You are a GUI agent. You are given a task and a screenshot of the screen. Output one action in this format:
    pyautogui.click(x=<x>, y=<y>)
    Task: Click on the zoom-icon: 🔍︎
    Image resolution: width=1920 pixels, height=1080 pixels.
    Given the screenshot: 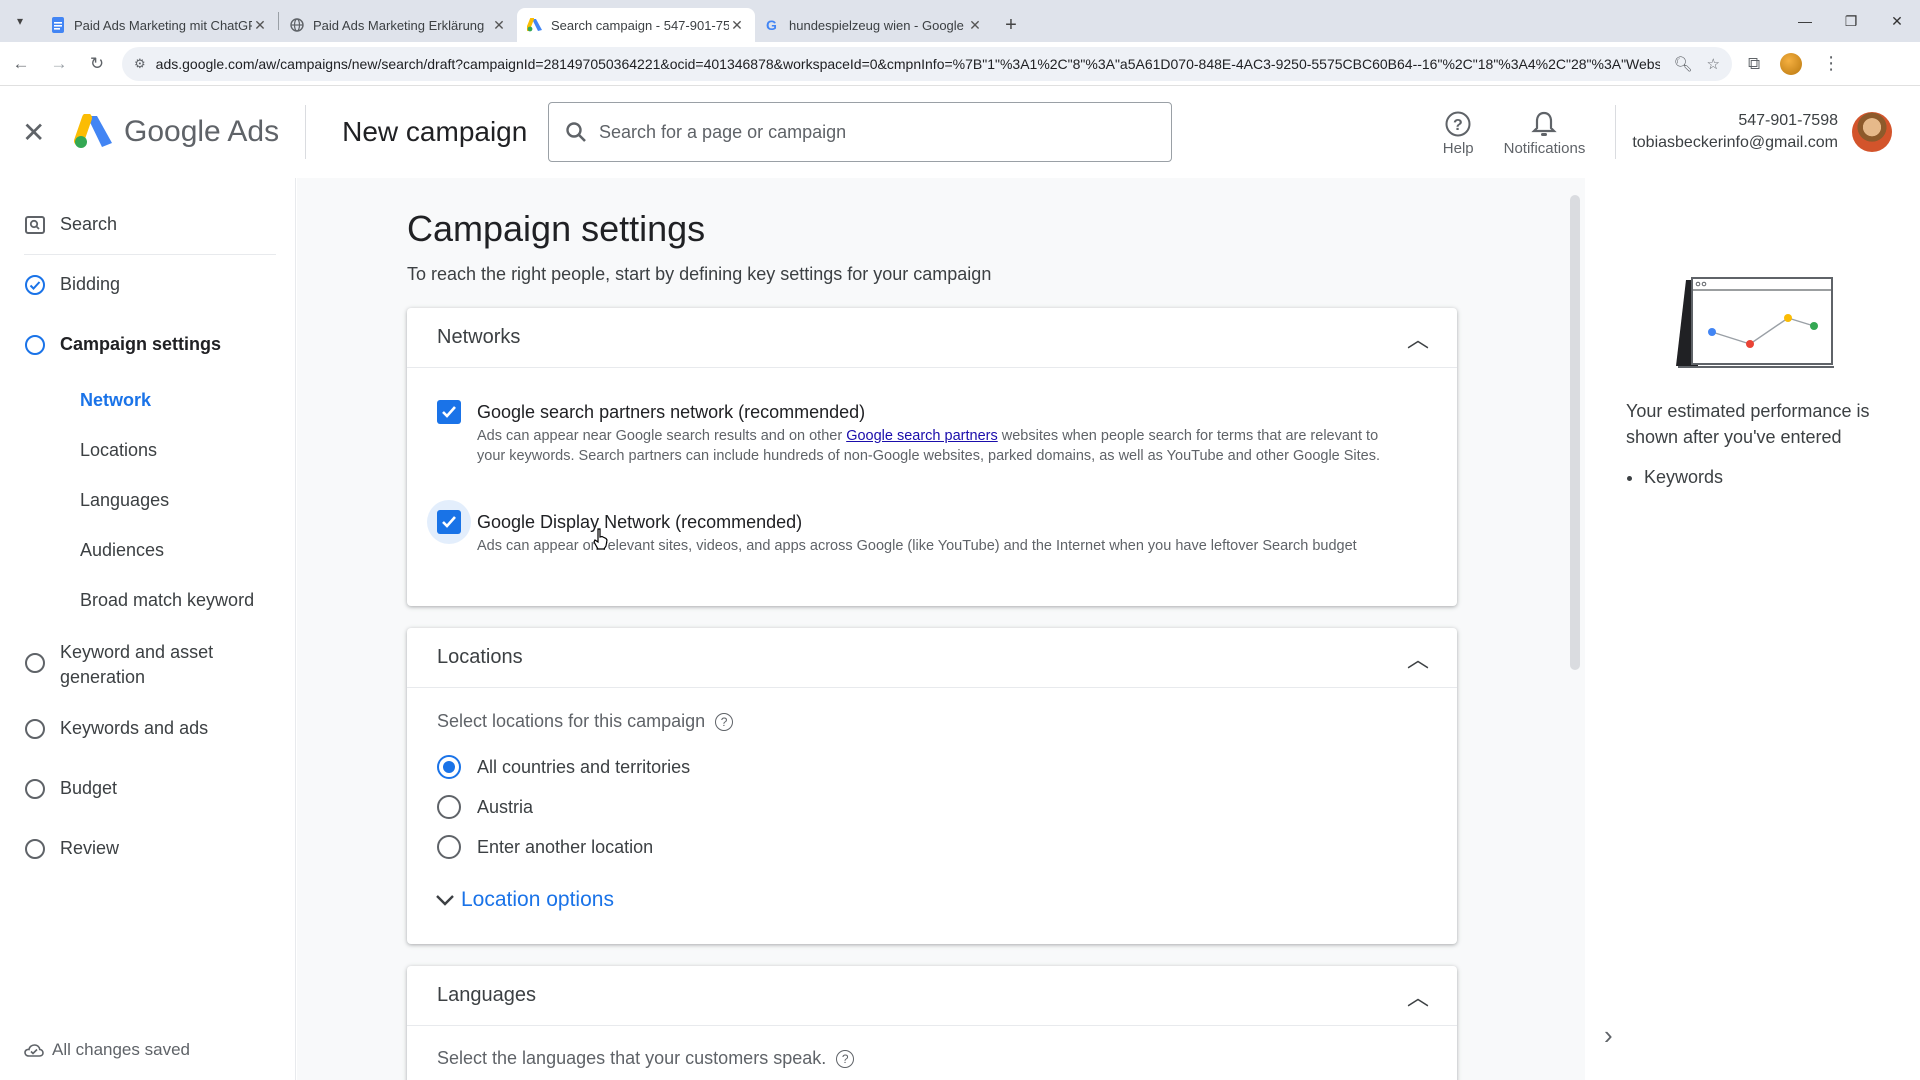 What is the action you would take?
    pyautogui.click(x=1683, y=64)
    